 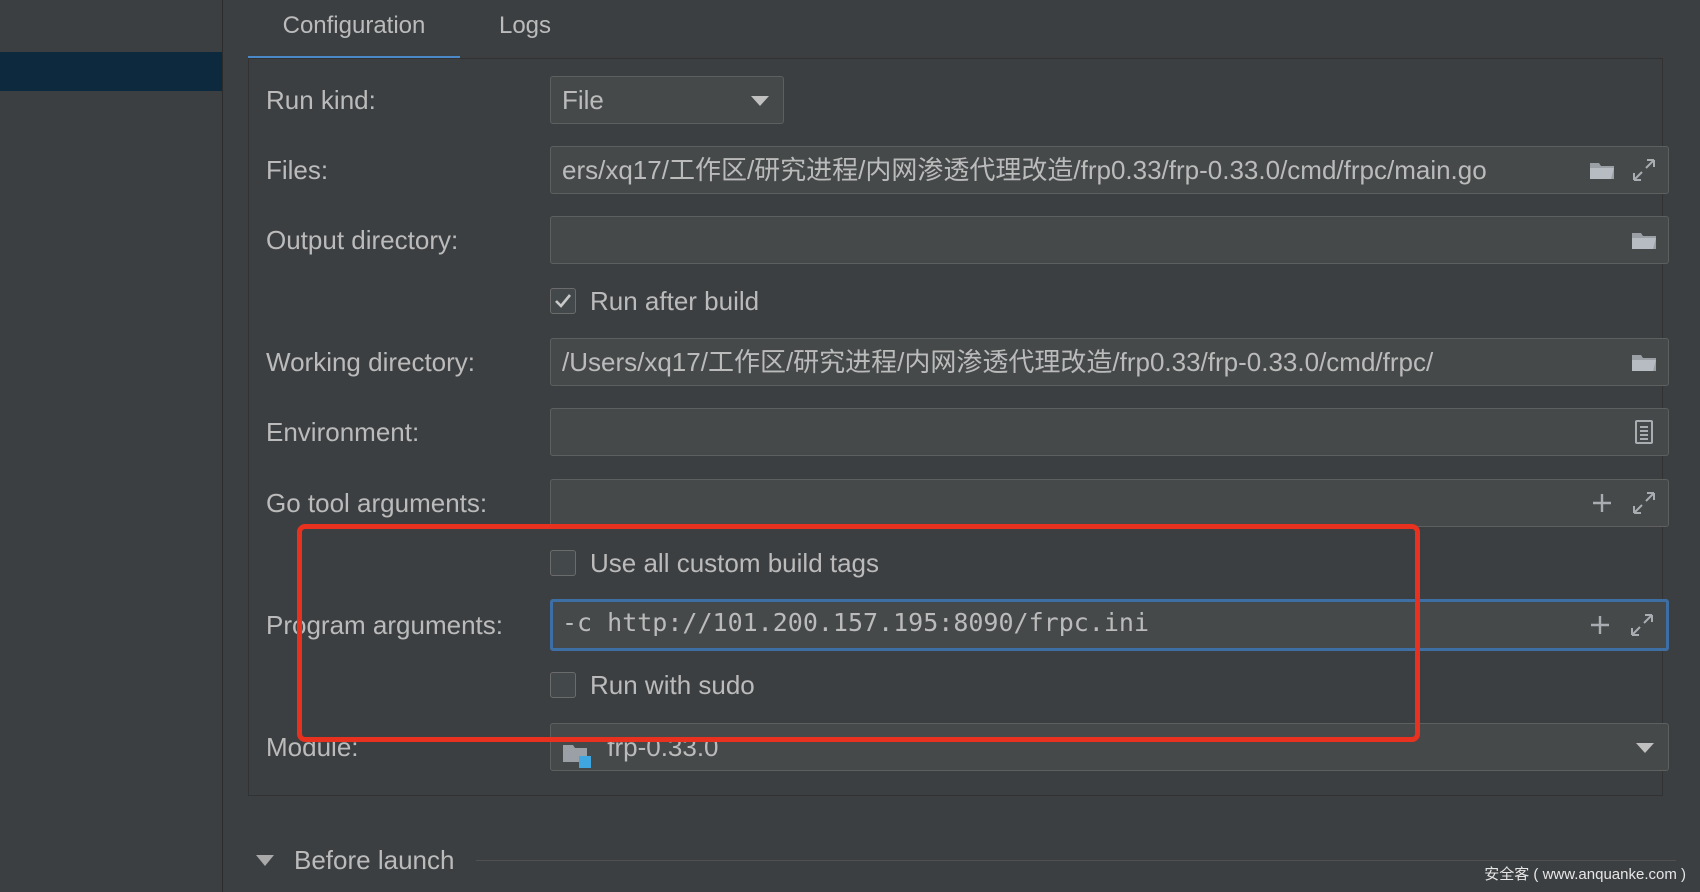 What do you see at coordinates (672, 684) in the screenshot?
I see `run-with-sudo-label: Run with sudo` at bounding box center [672, 684].